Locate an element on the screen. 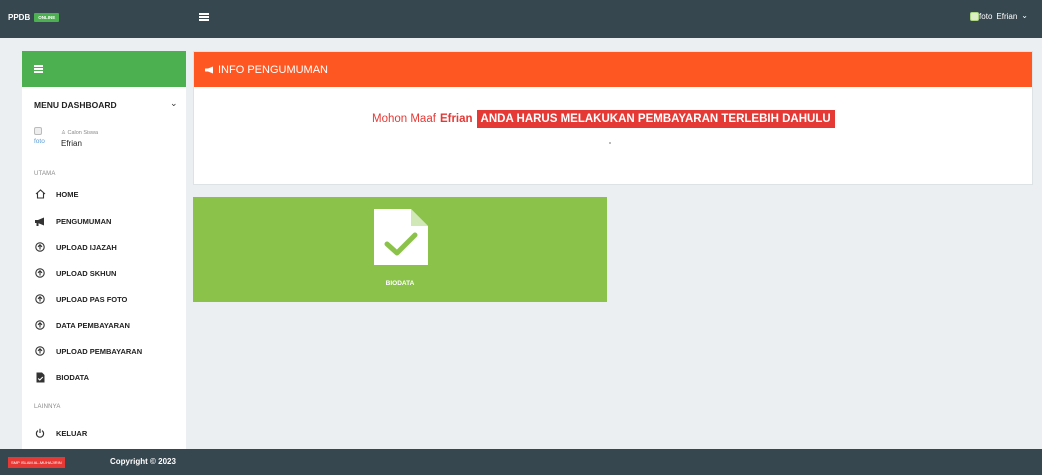  power-icon is located at coordinates (40, 433).